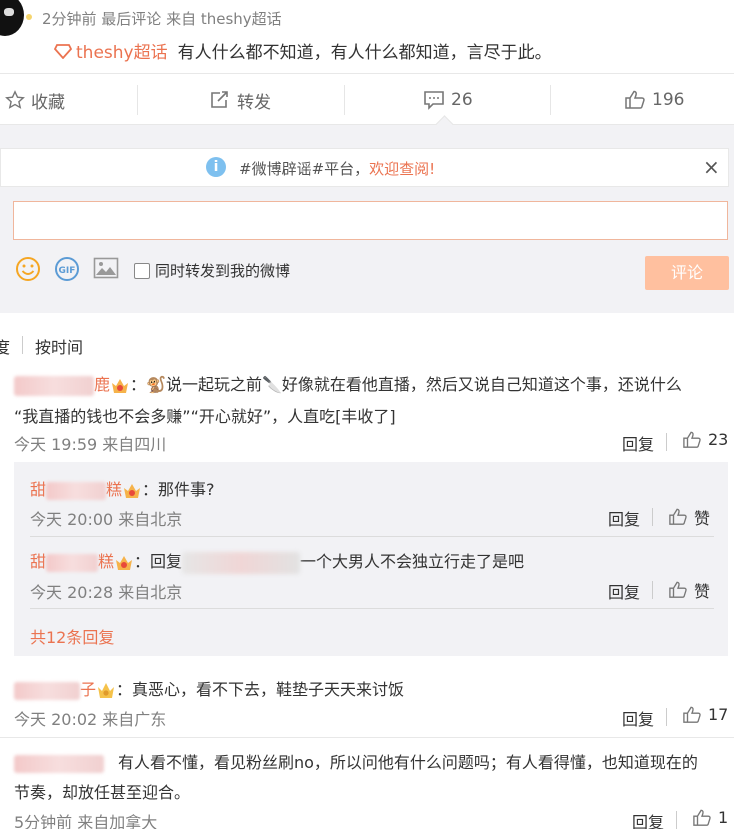 The height and width of the screenshot is (829, 734). Describe the element at coordinates (705, 714) in the screenshot. I see `comment-like-button: 17` at that location.